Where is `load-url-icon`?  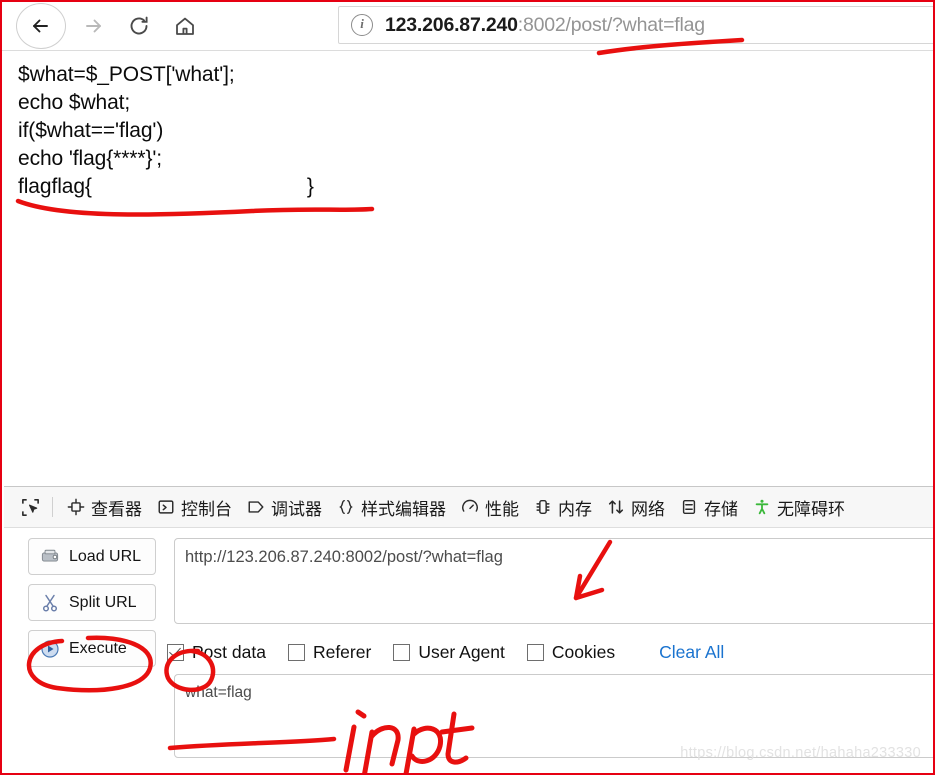
load-url-icon is located at coordinates (50, 557).